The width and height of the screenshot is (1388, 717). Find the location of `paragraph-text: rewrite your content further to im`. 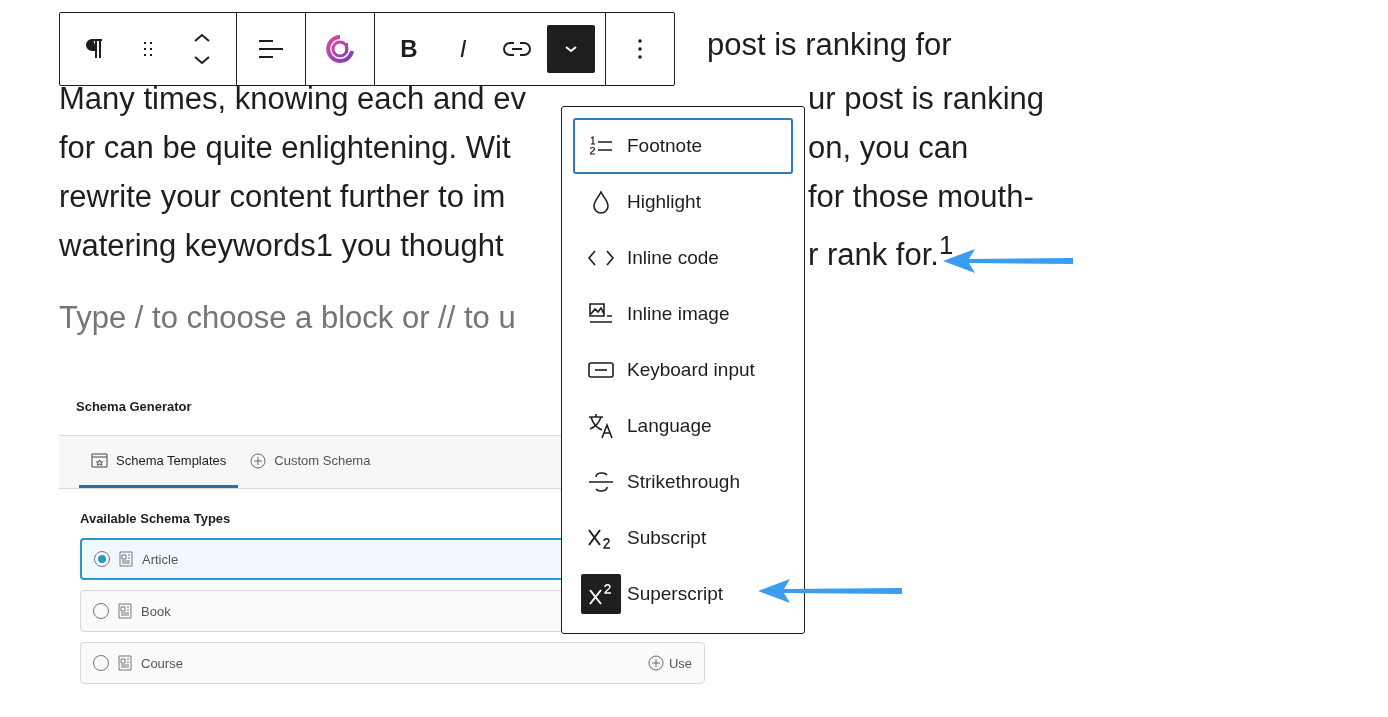

paragraph-text: rewrite your content further to im is located at coordinates (282, 197).